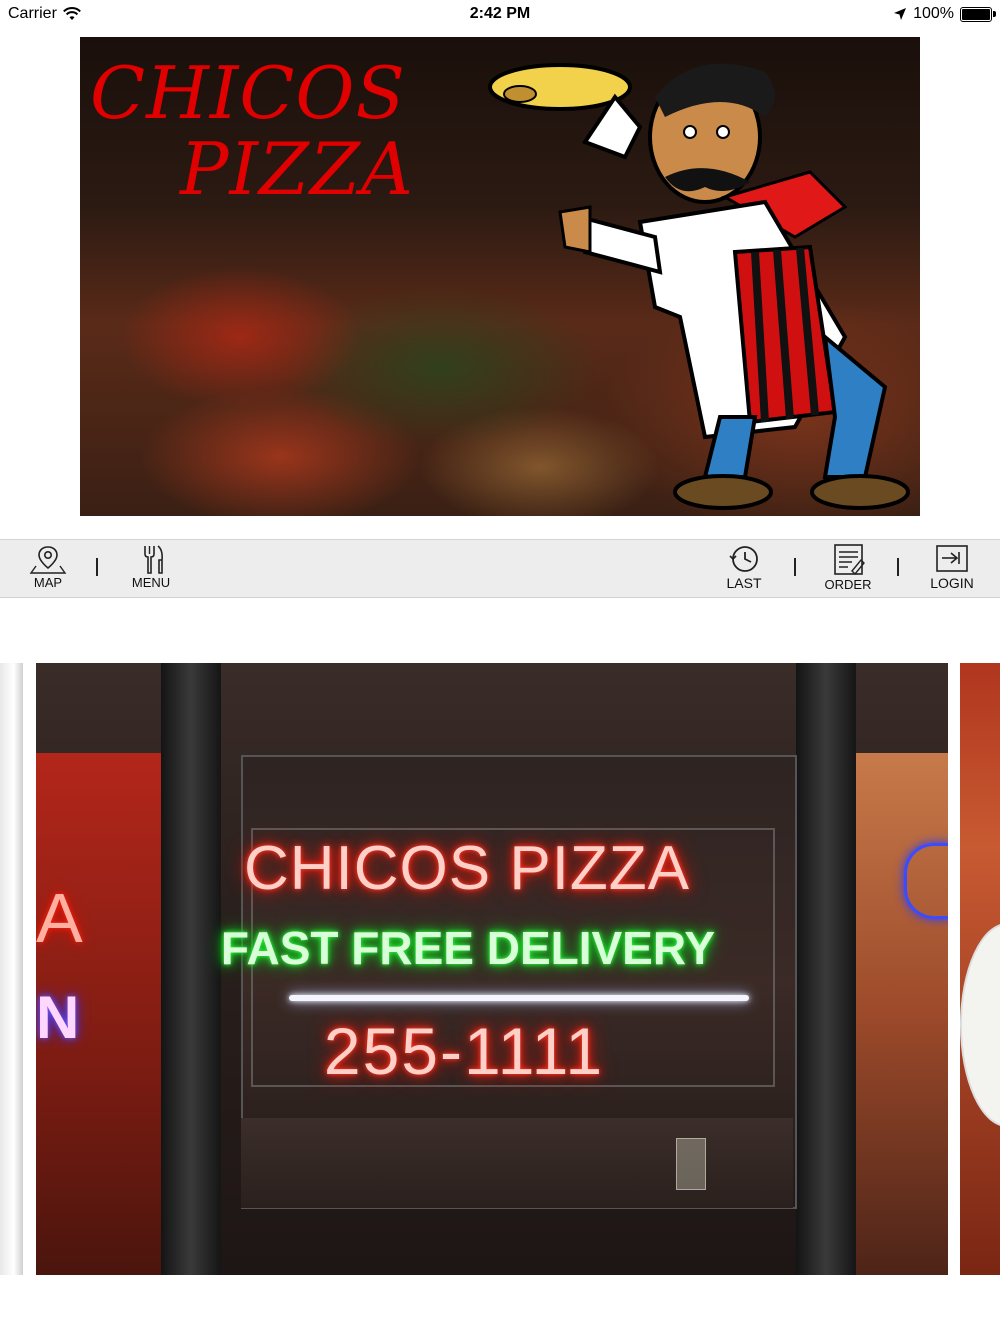 Image resolution: width=1000 pixels, height=1334 pixels. What do you see at coordinates (151, 582) in the screenshot?
I see `menu-label: MENU` at bounding box center [151, 582].